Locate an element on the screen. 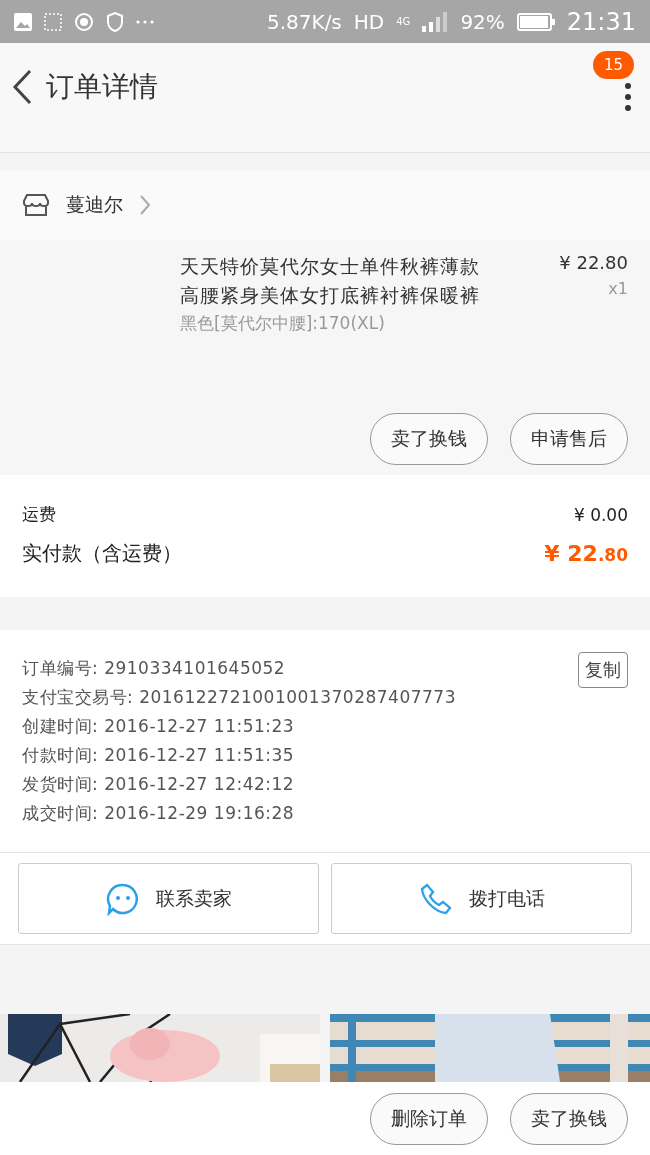  action-button: 申请售后 is located at coordinates (569, 439).